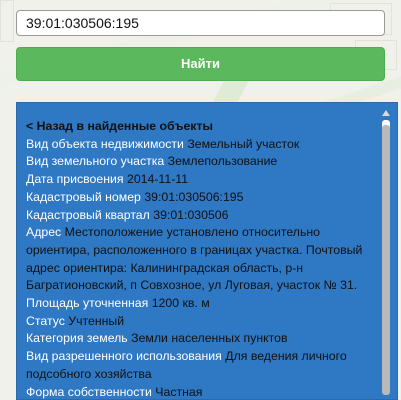  I want to click on info-label: Площадь уточненная, so click(87, 303).